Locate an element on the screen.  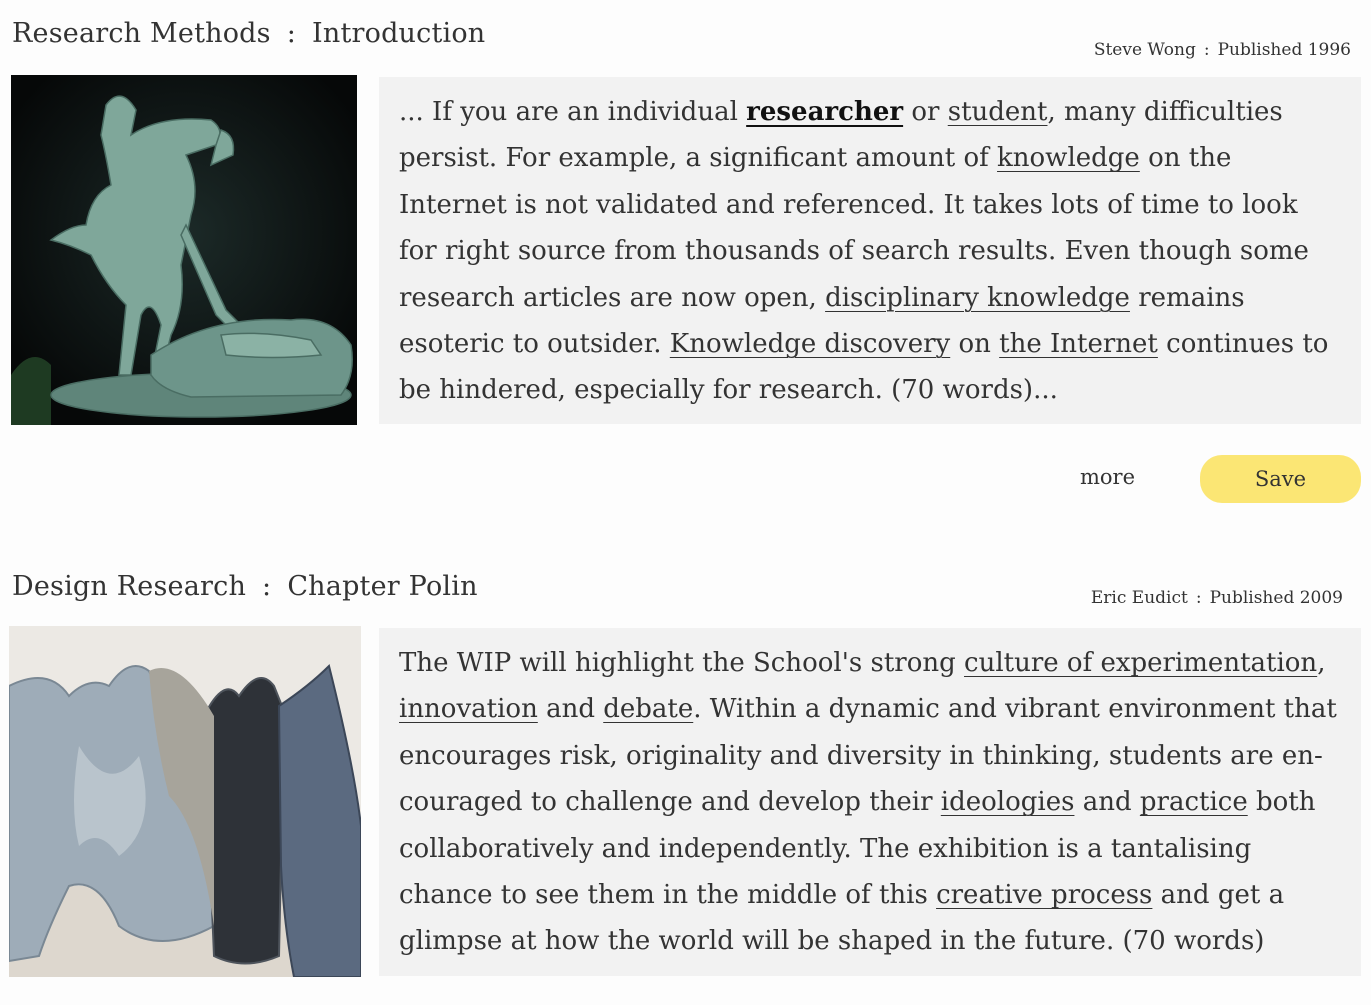
publish-year: Published 2009 is located at coordinates (1276, 598).